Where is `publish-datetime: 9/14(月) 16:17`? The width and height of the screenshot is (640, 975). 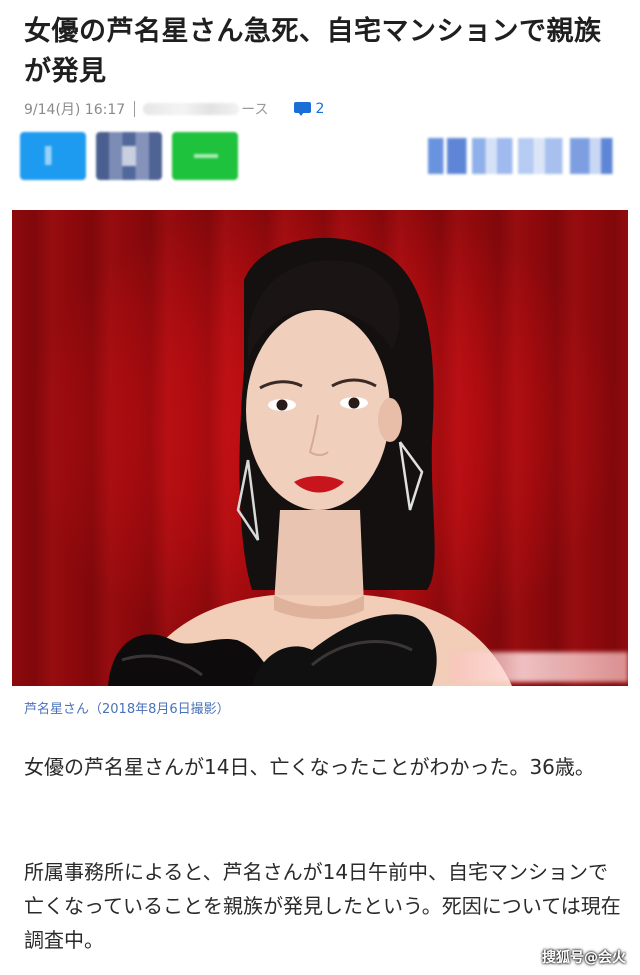 publish-datetime: 9/14(月) 16:17 is located at coordinates (75, 110).